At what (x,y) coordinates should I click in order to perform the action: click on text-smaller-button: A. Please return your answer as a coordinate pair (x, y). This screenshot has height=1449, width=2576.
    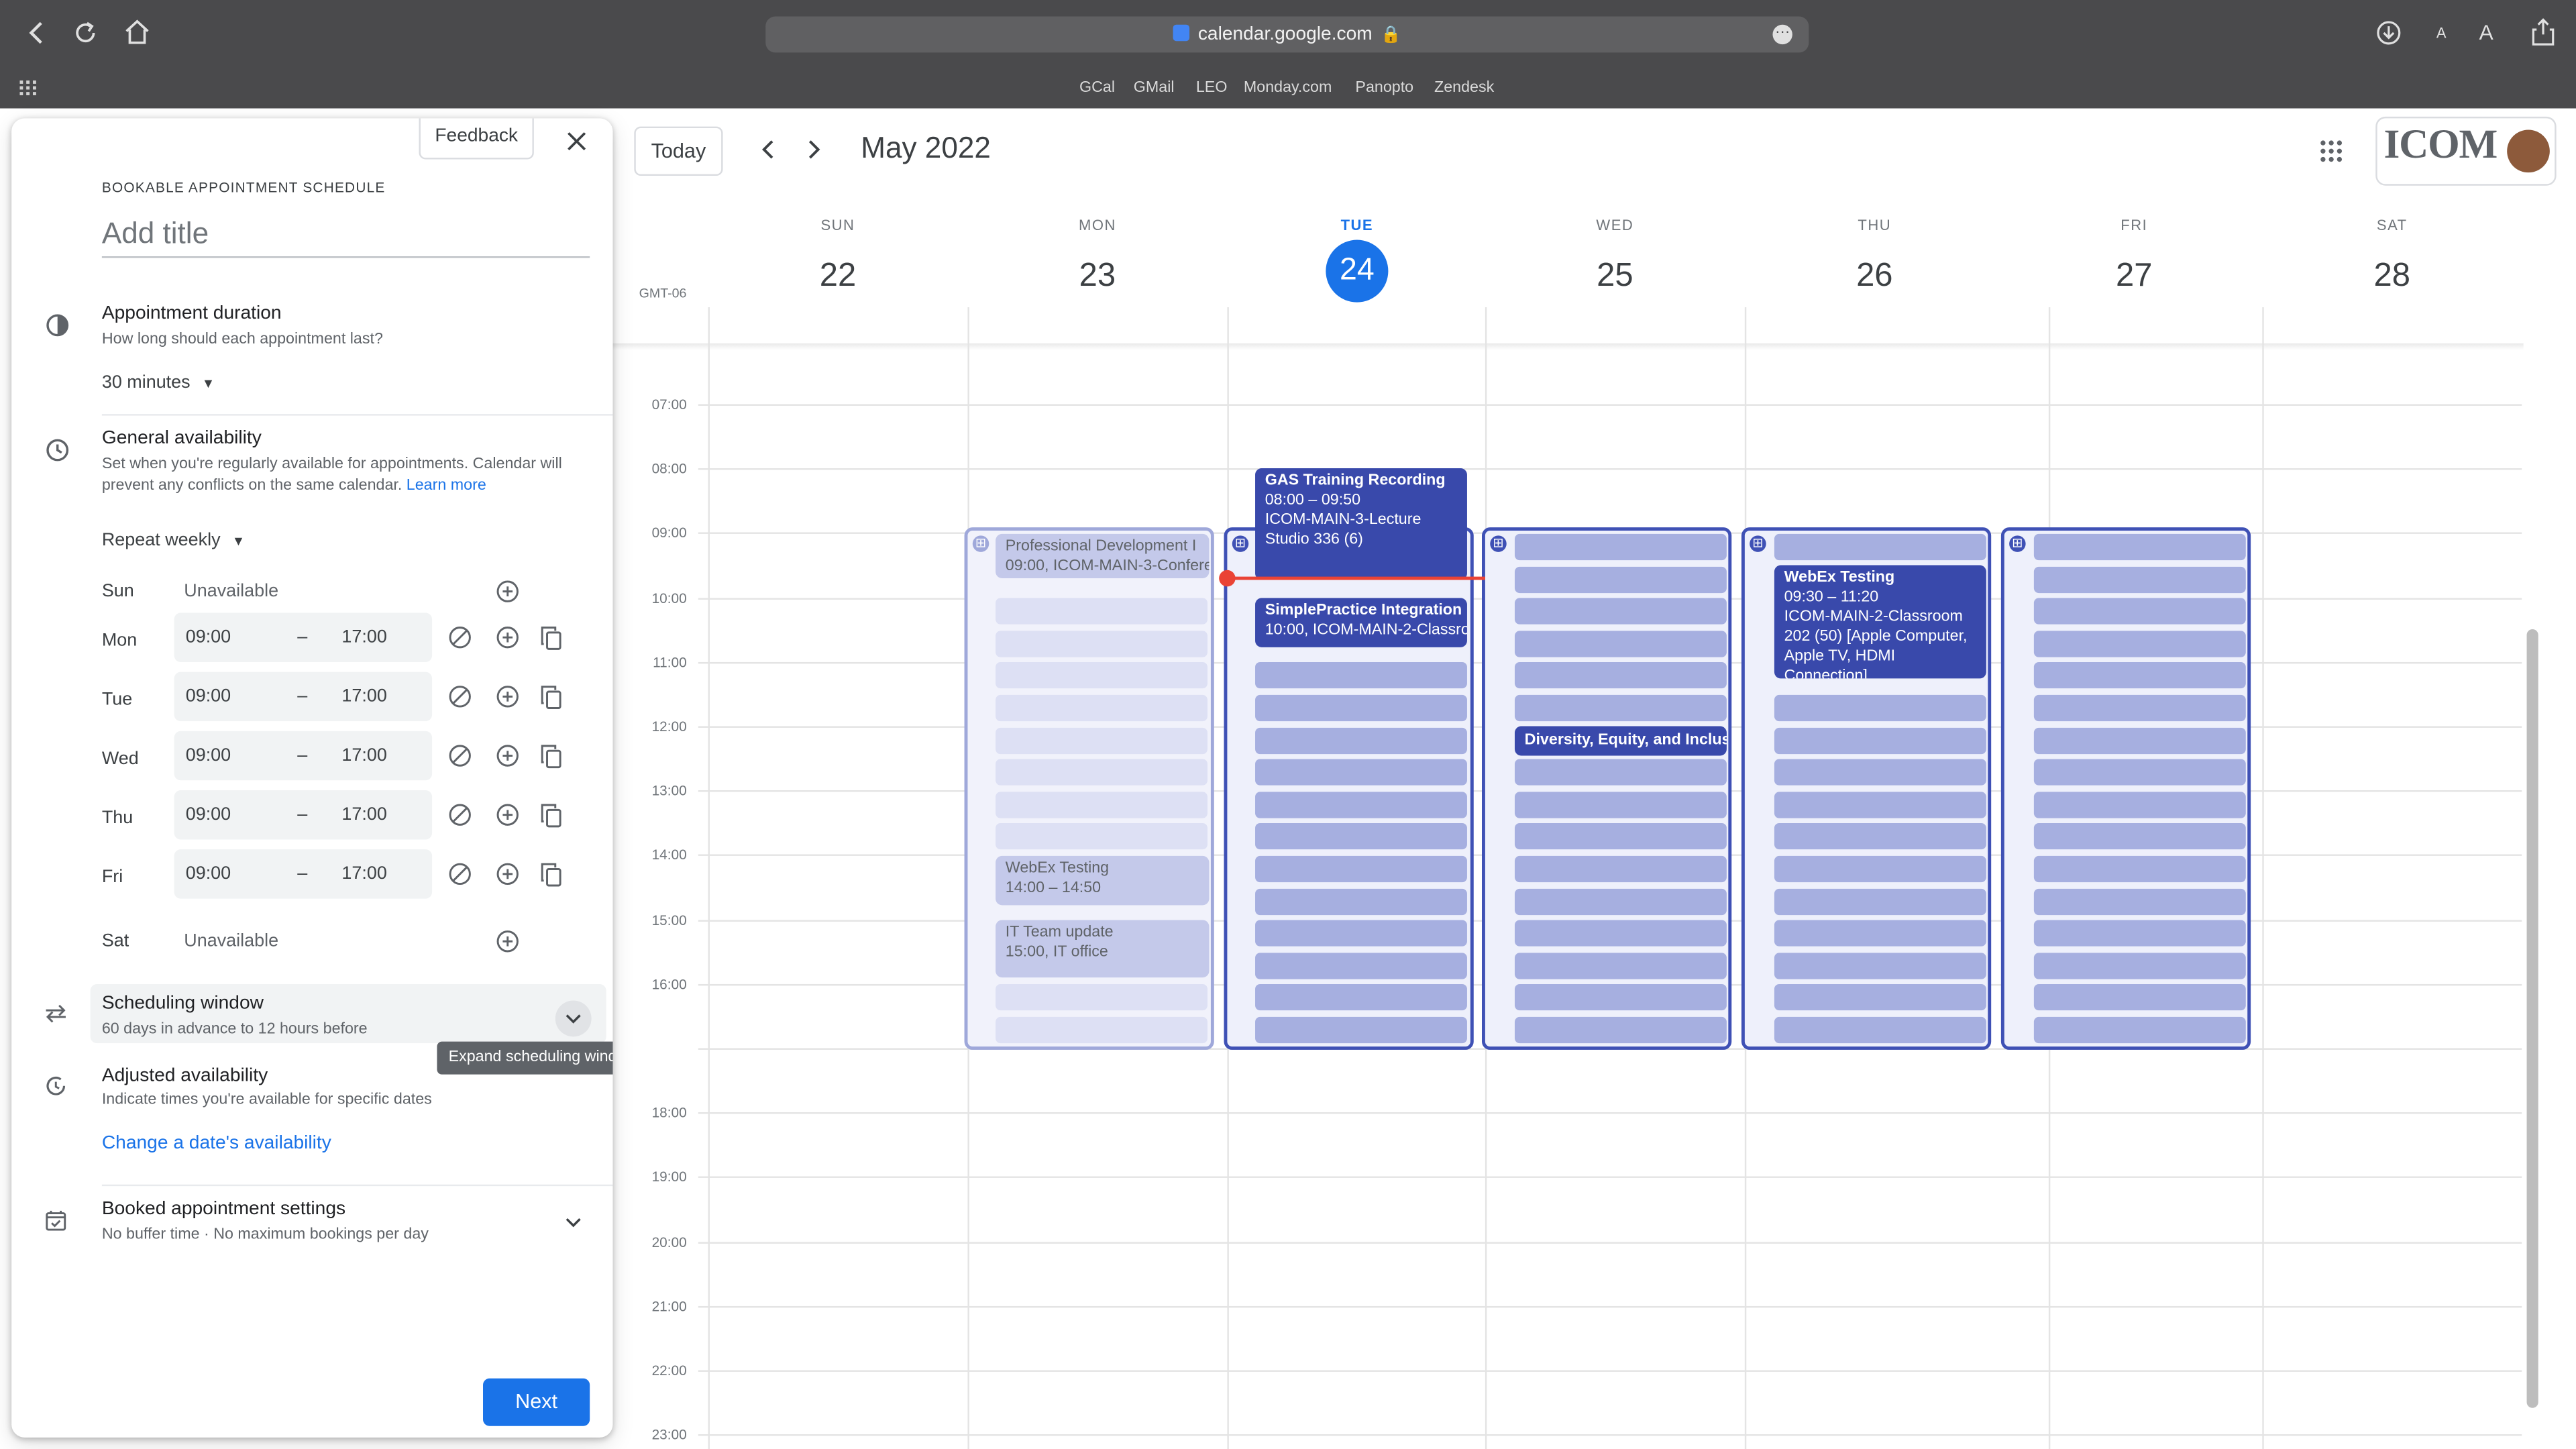
    Looking at the image, I should click on (2441, 33).